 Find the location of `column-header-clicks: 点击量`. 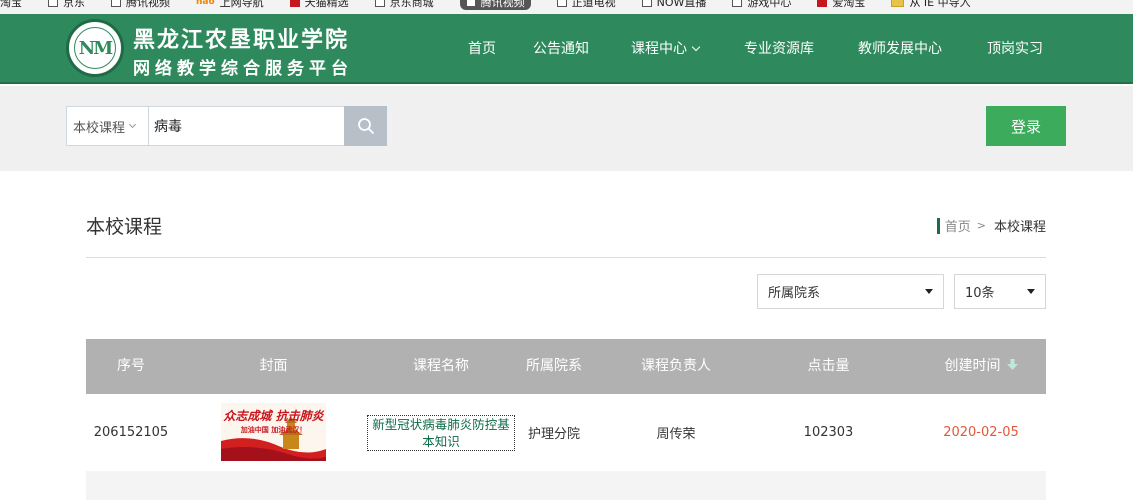

column-header-clicks: 点击量 is located at coordinates (828, 366).